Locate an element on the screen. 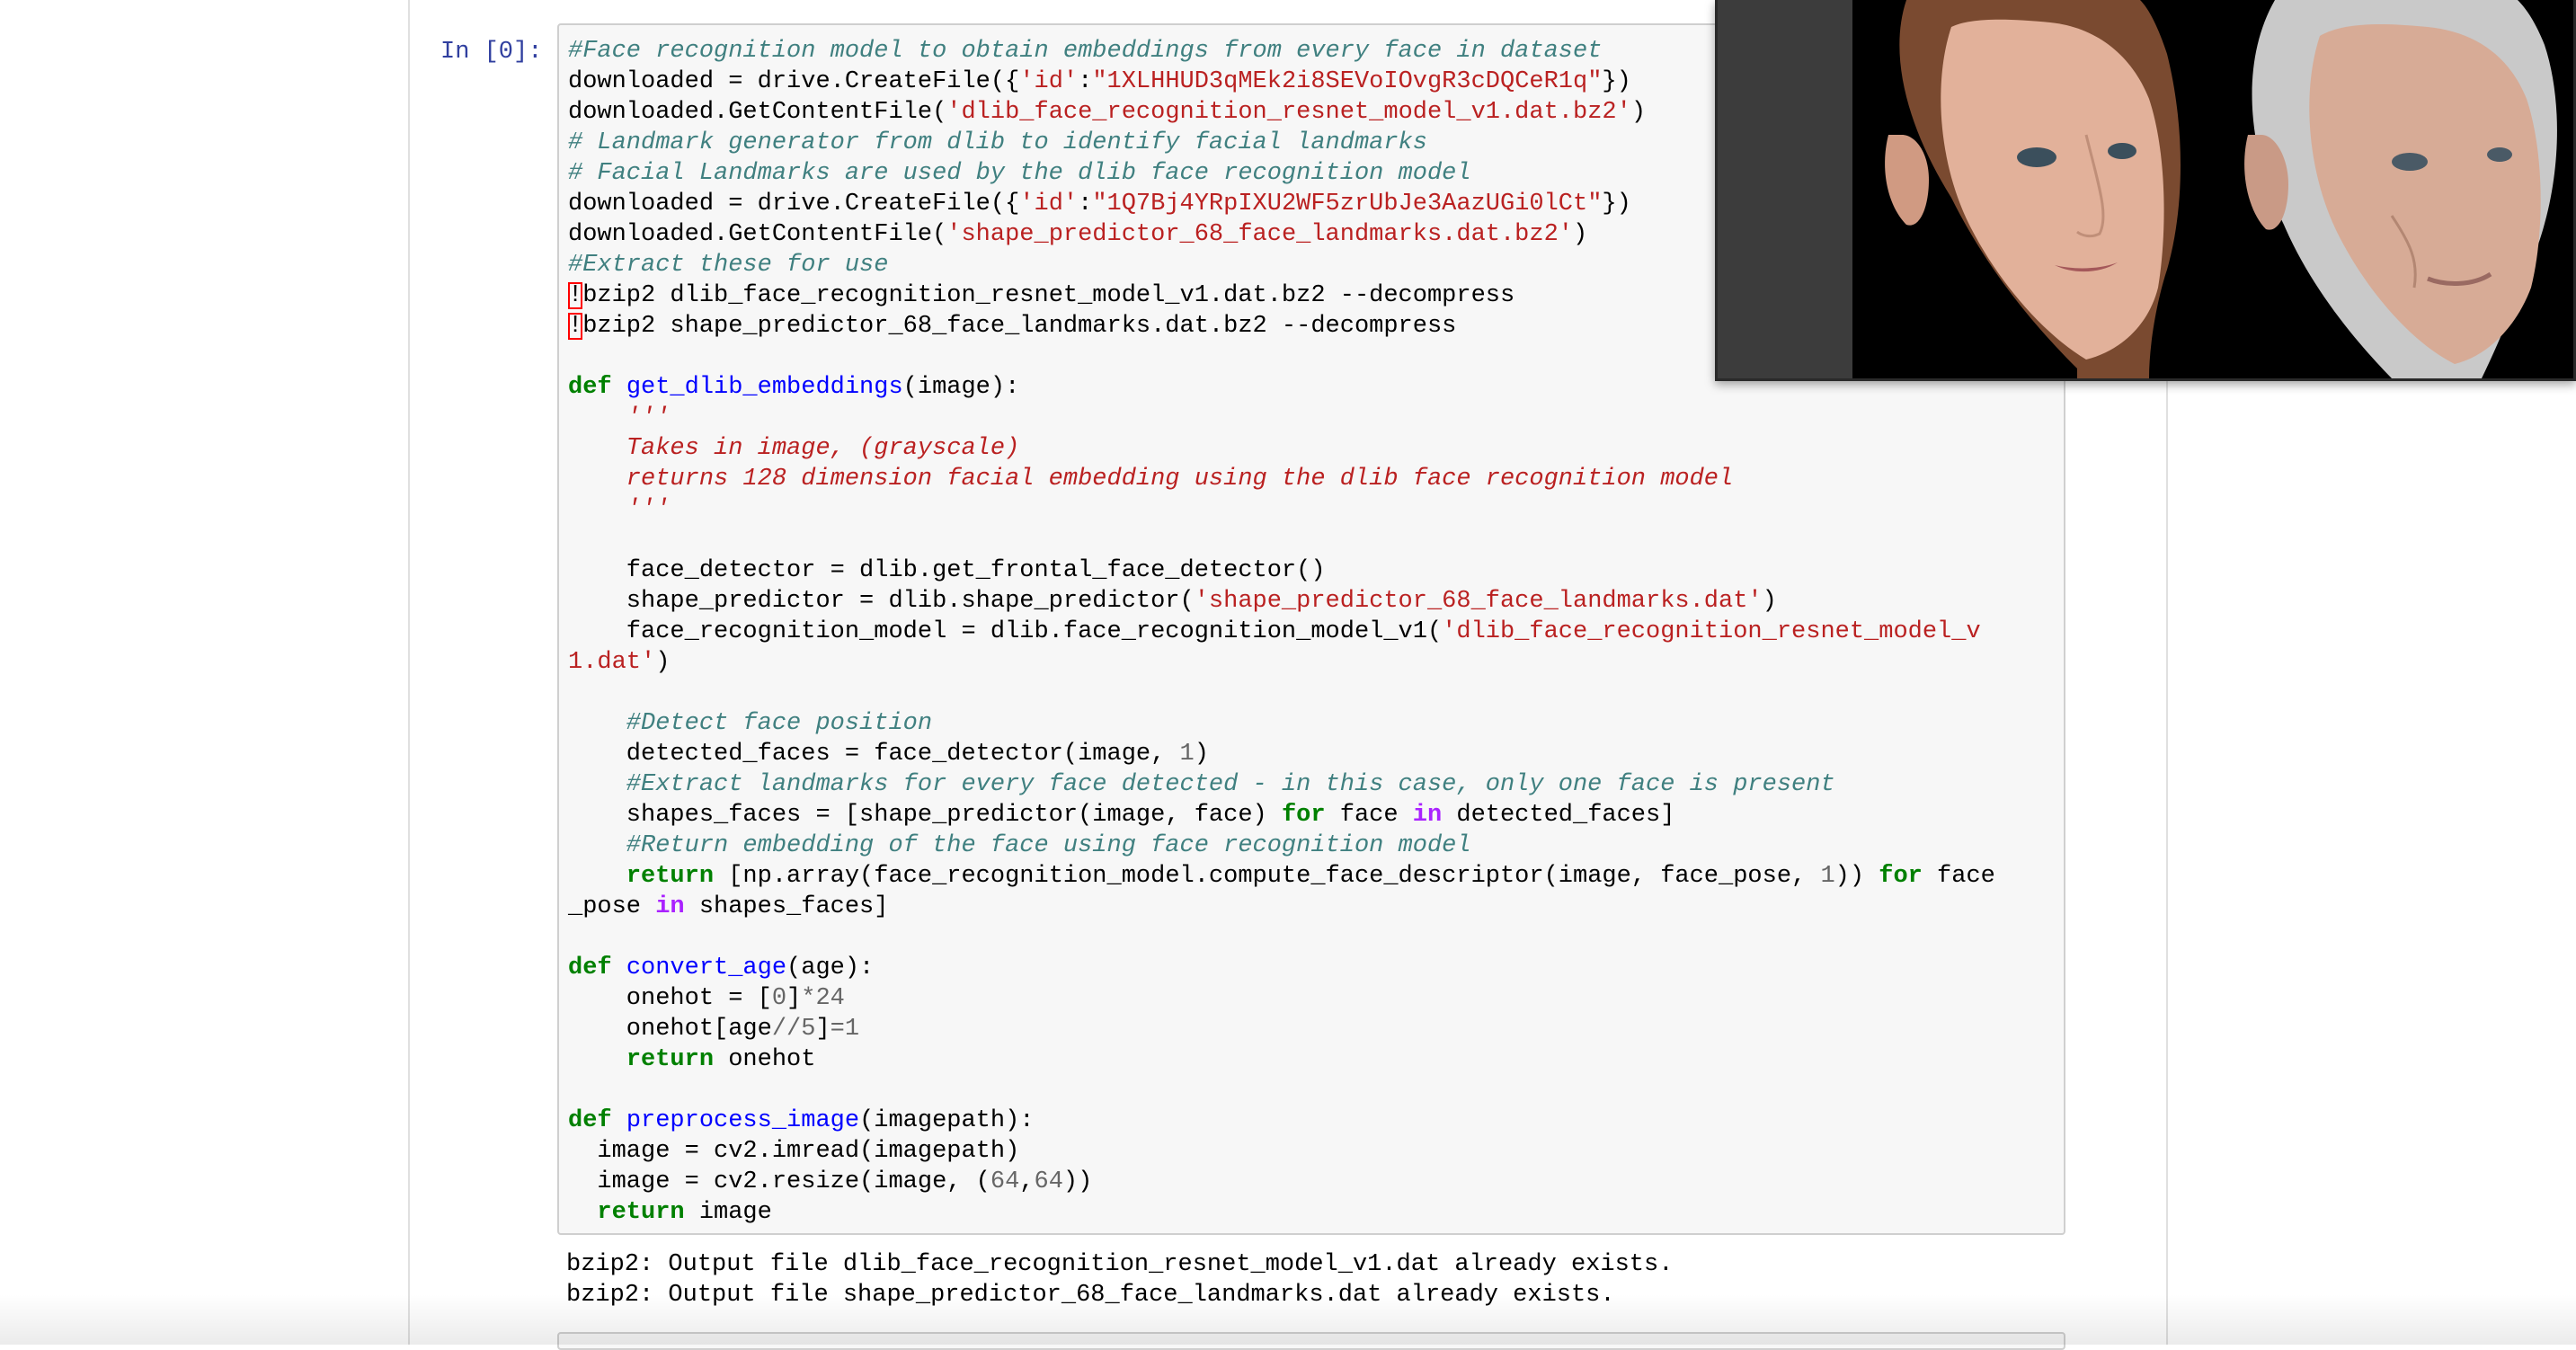  code-line: onehot = [0]*24 is located at coordinates (1281, 998).